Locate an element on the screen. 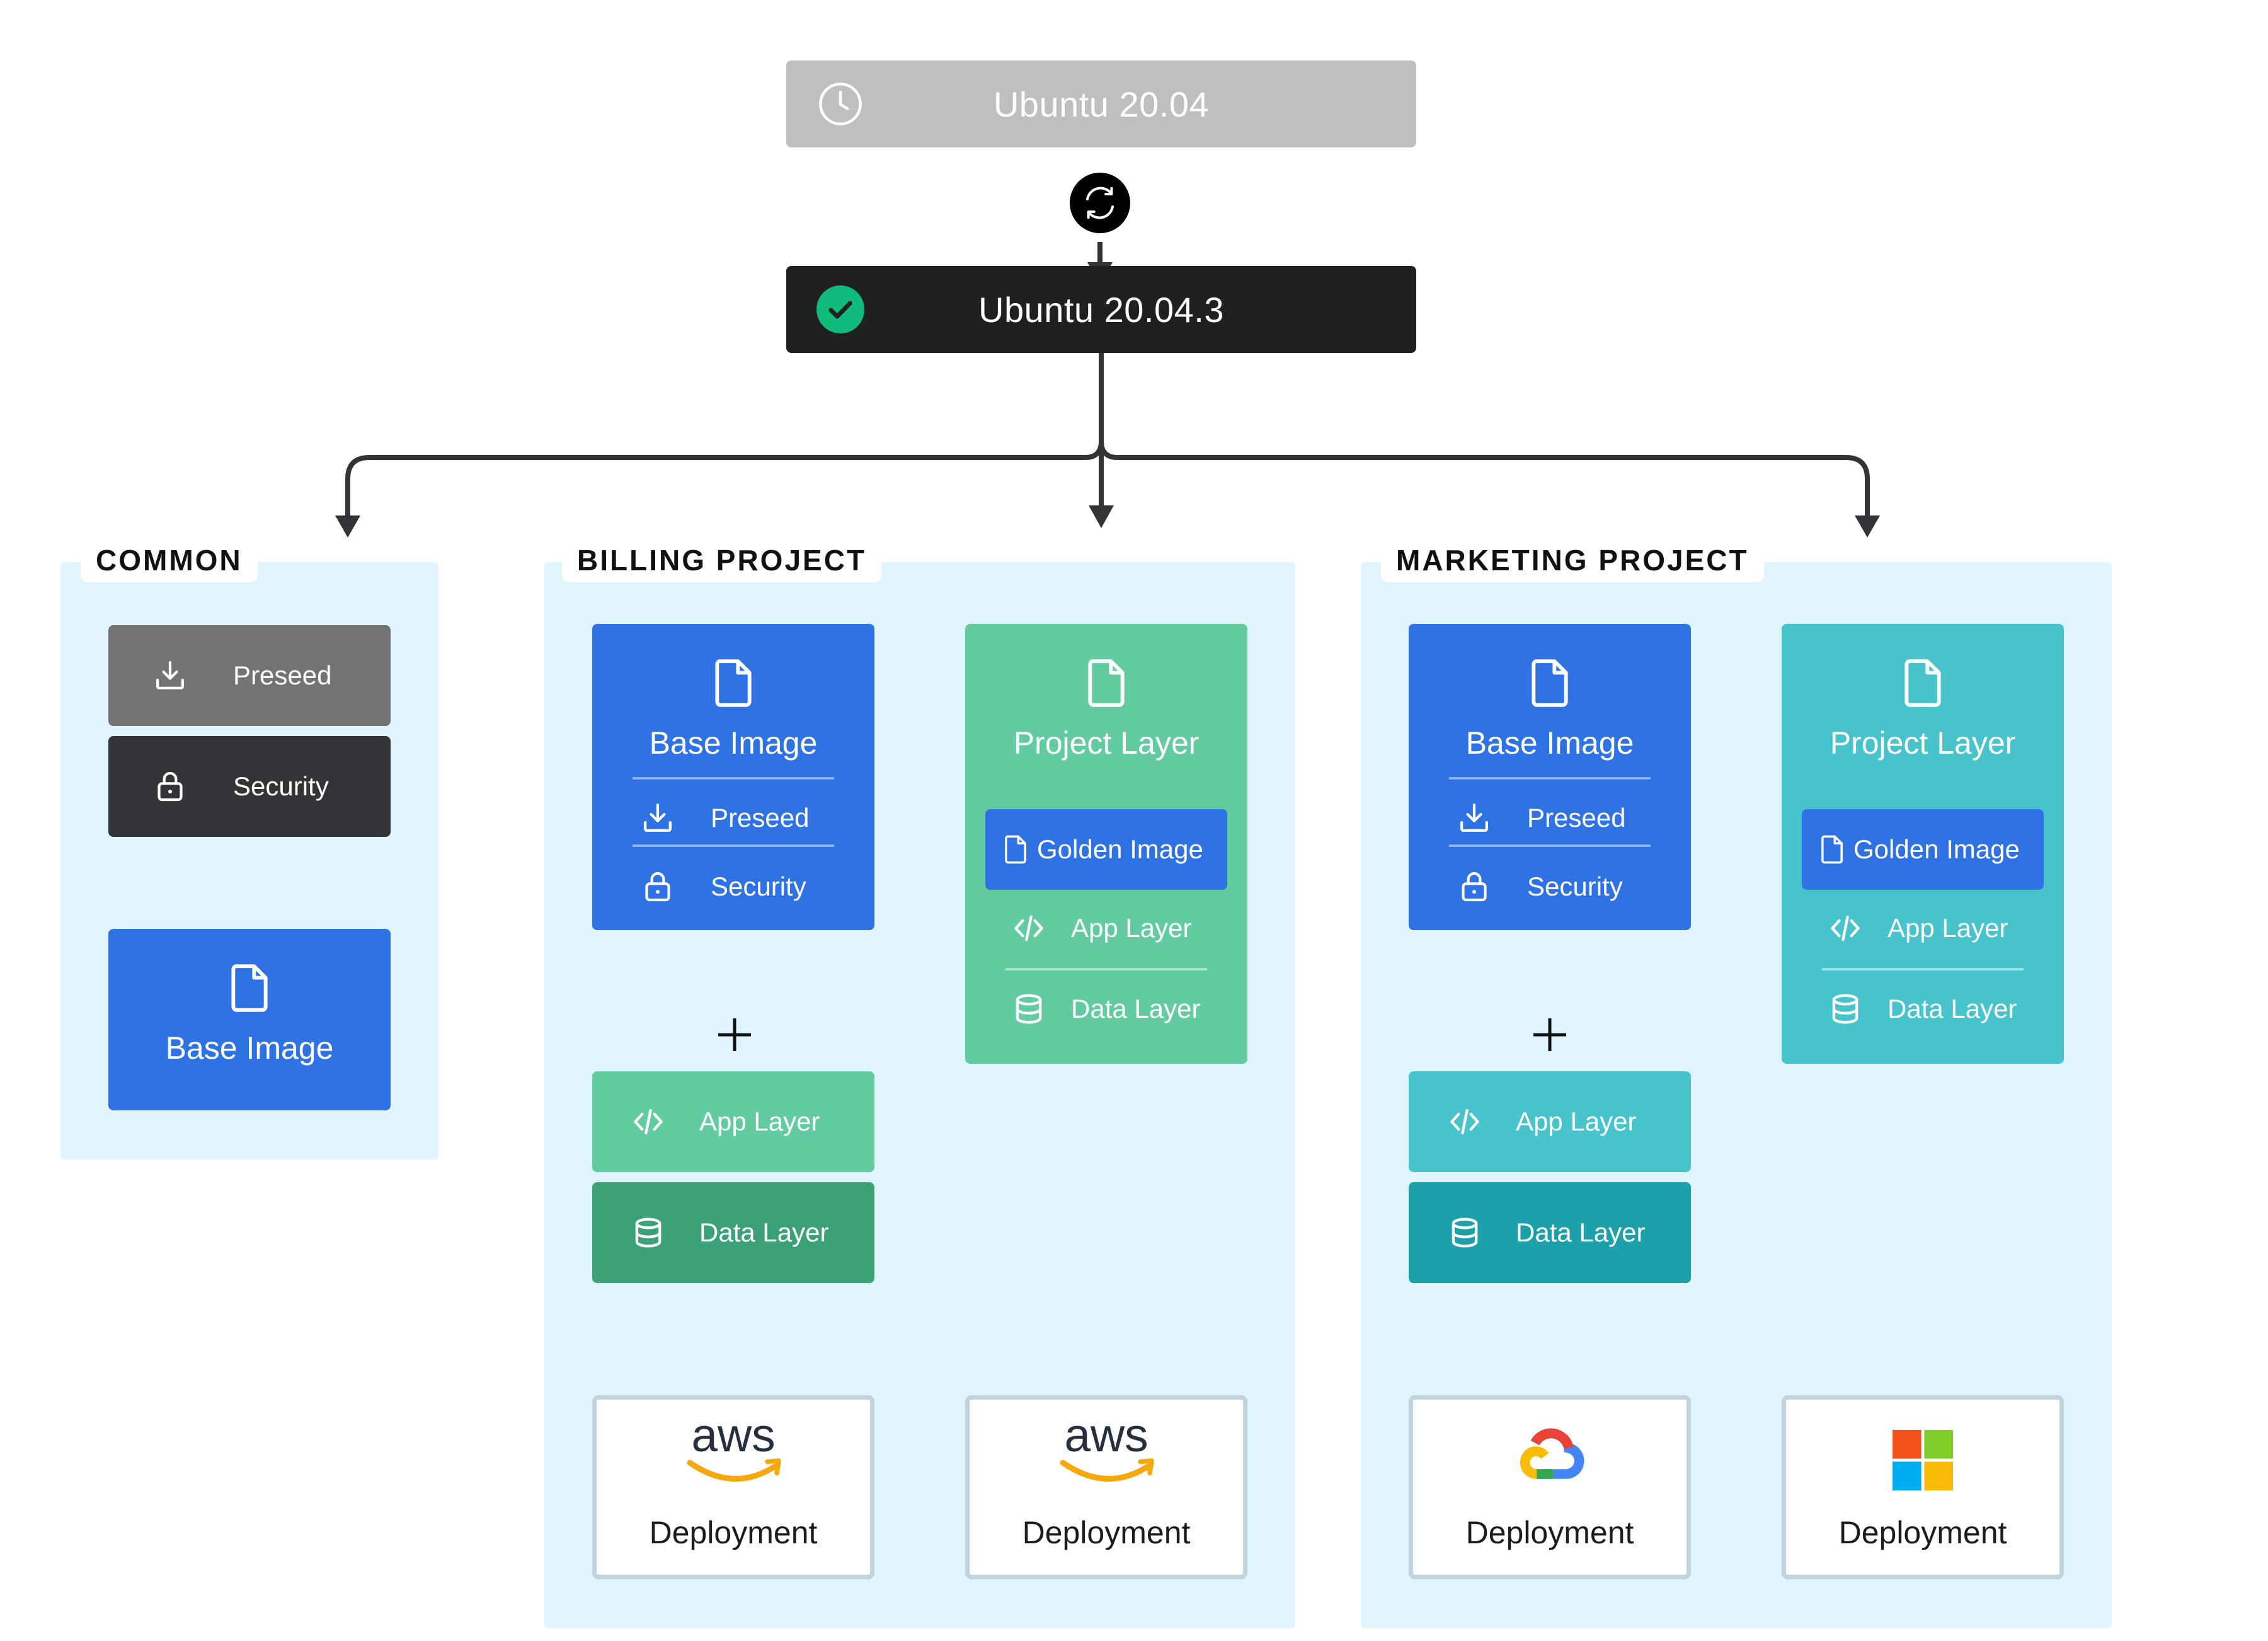  marketing-deployment-azure: Deployment is located at coordinates (1923, 1487).